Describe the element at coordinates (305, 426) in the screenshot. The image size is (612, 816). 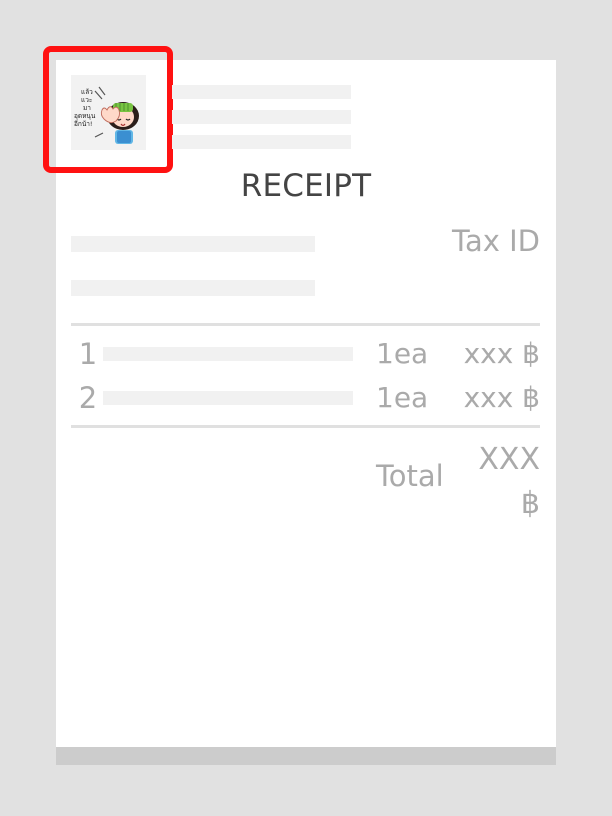
I see `divider-bottom` at that location.